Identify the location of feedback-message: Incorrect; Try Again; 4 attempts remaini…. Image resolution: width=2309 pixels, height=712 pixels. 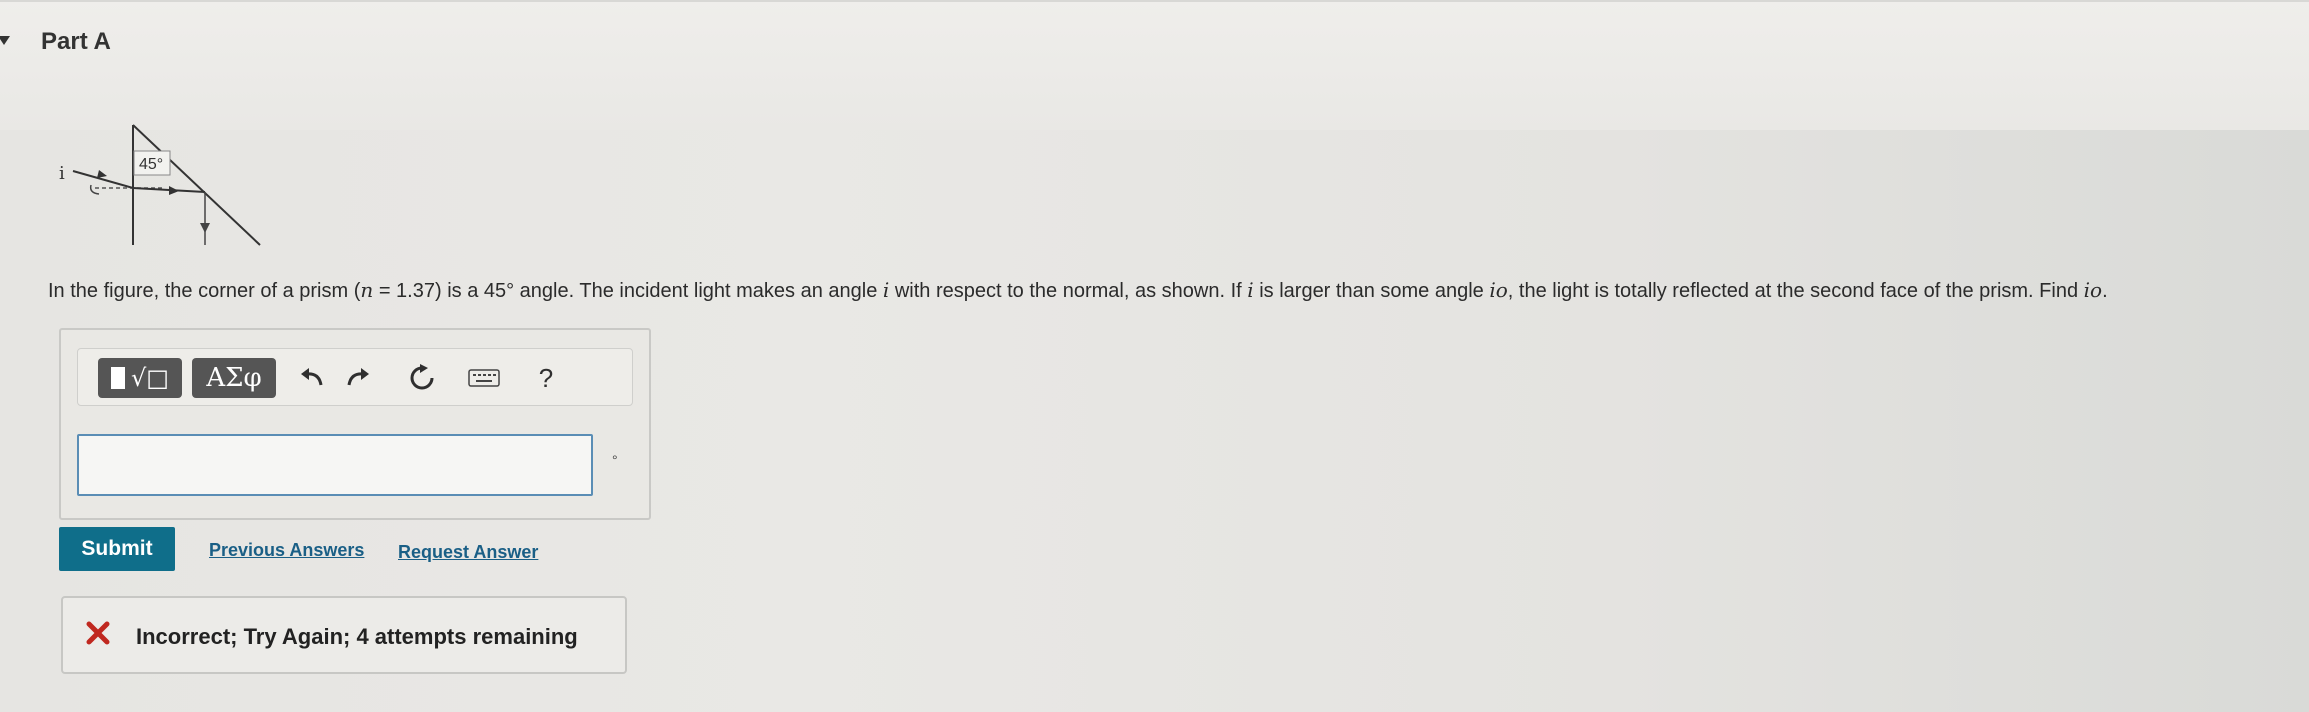
(357, 636).